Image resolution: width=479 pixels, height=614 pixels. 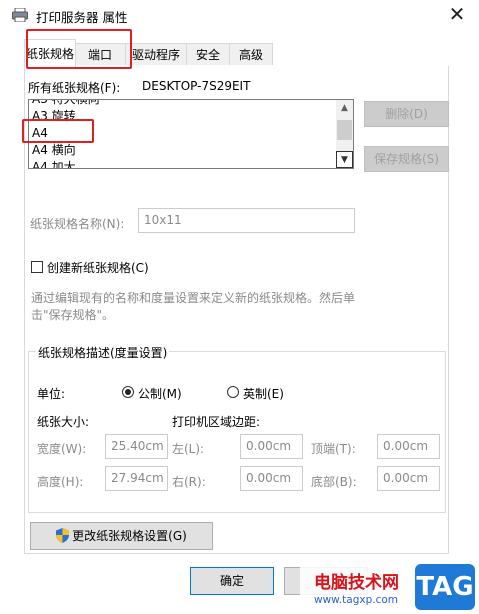 I want to click on server-name: DESKTOP-7S29EIT, so click(x=196, y=86).